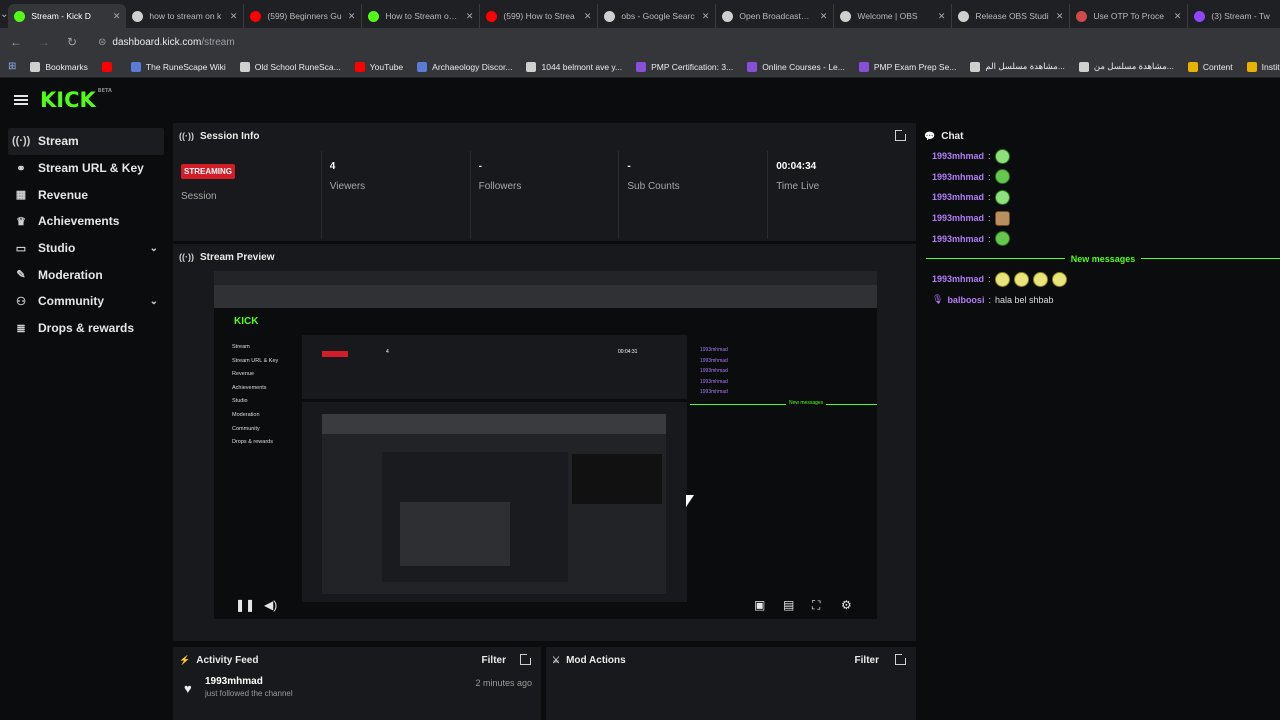 The height and width of the screenshot is (720, 1280). What do you see at coordinates (178, 66) in the screenshot?
I see `bookmark-item: The RuneScape Wiki` at bounding box center [178, 66].